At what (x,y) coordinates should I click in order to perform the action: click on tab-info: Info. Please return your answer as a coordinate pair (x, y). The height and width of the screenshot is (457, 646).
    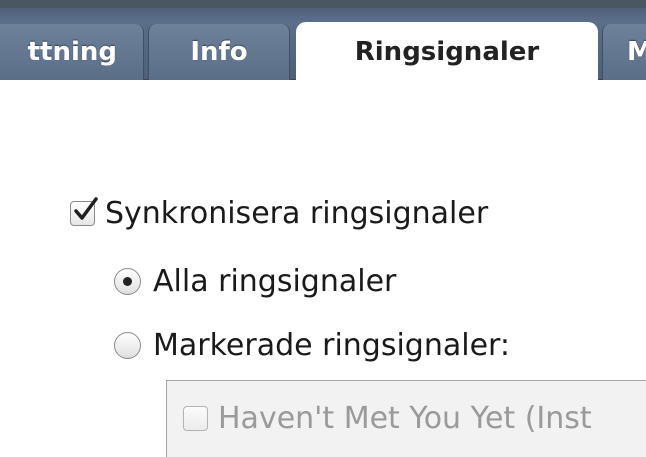
    Looking at the image, I should click on (219, 52).